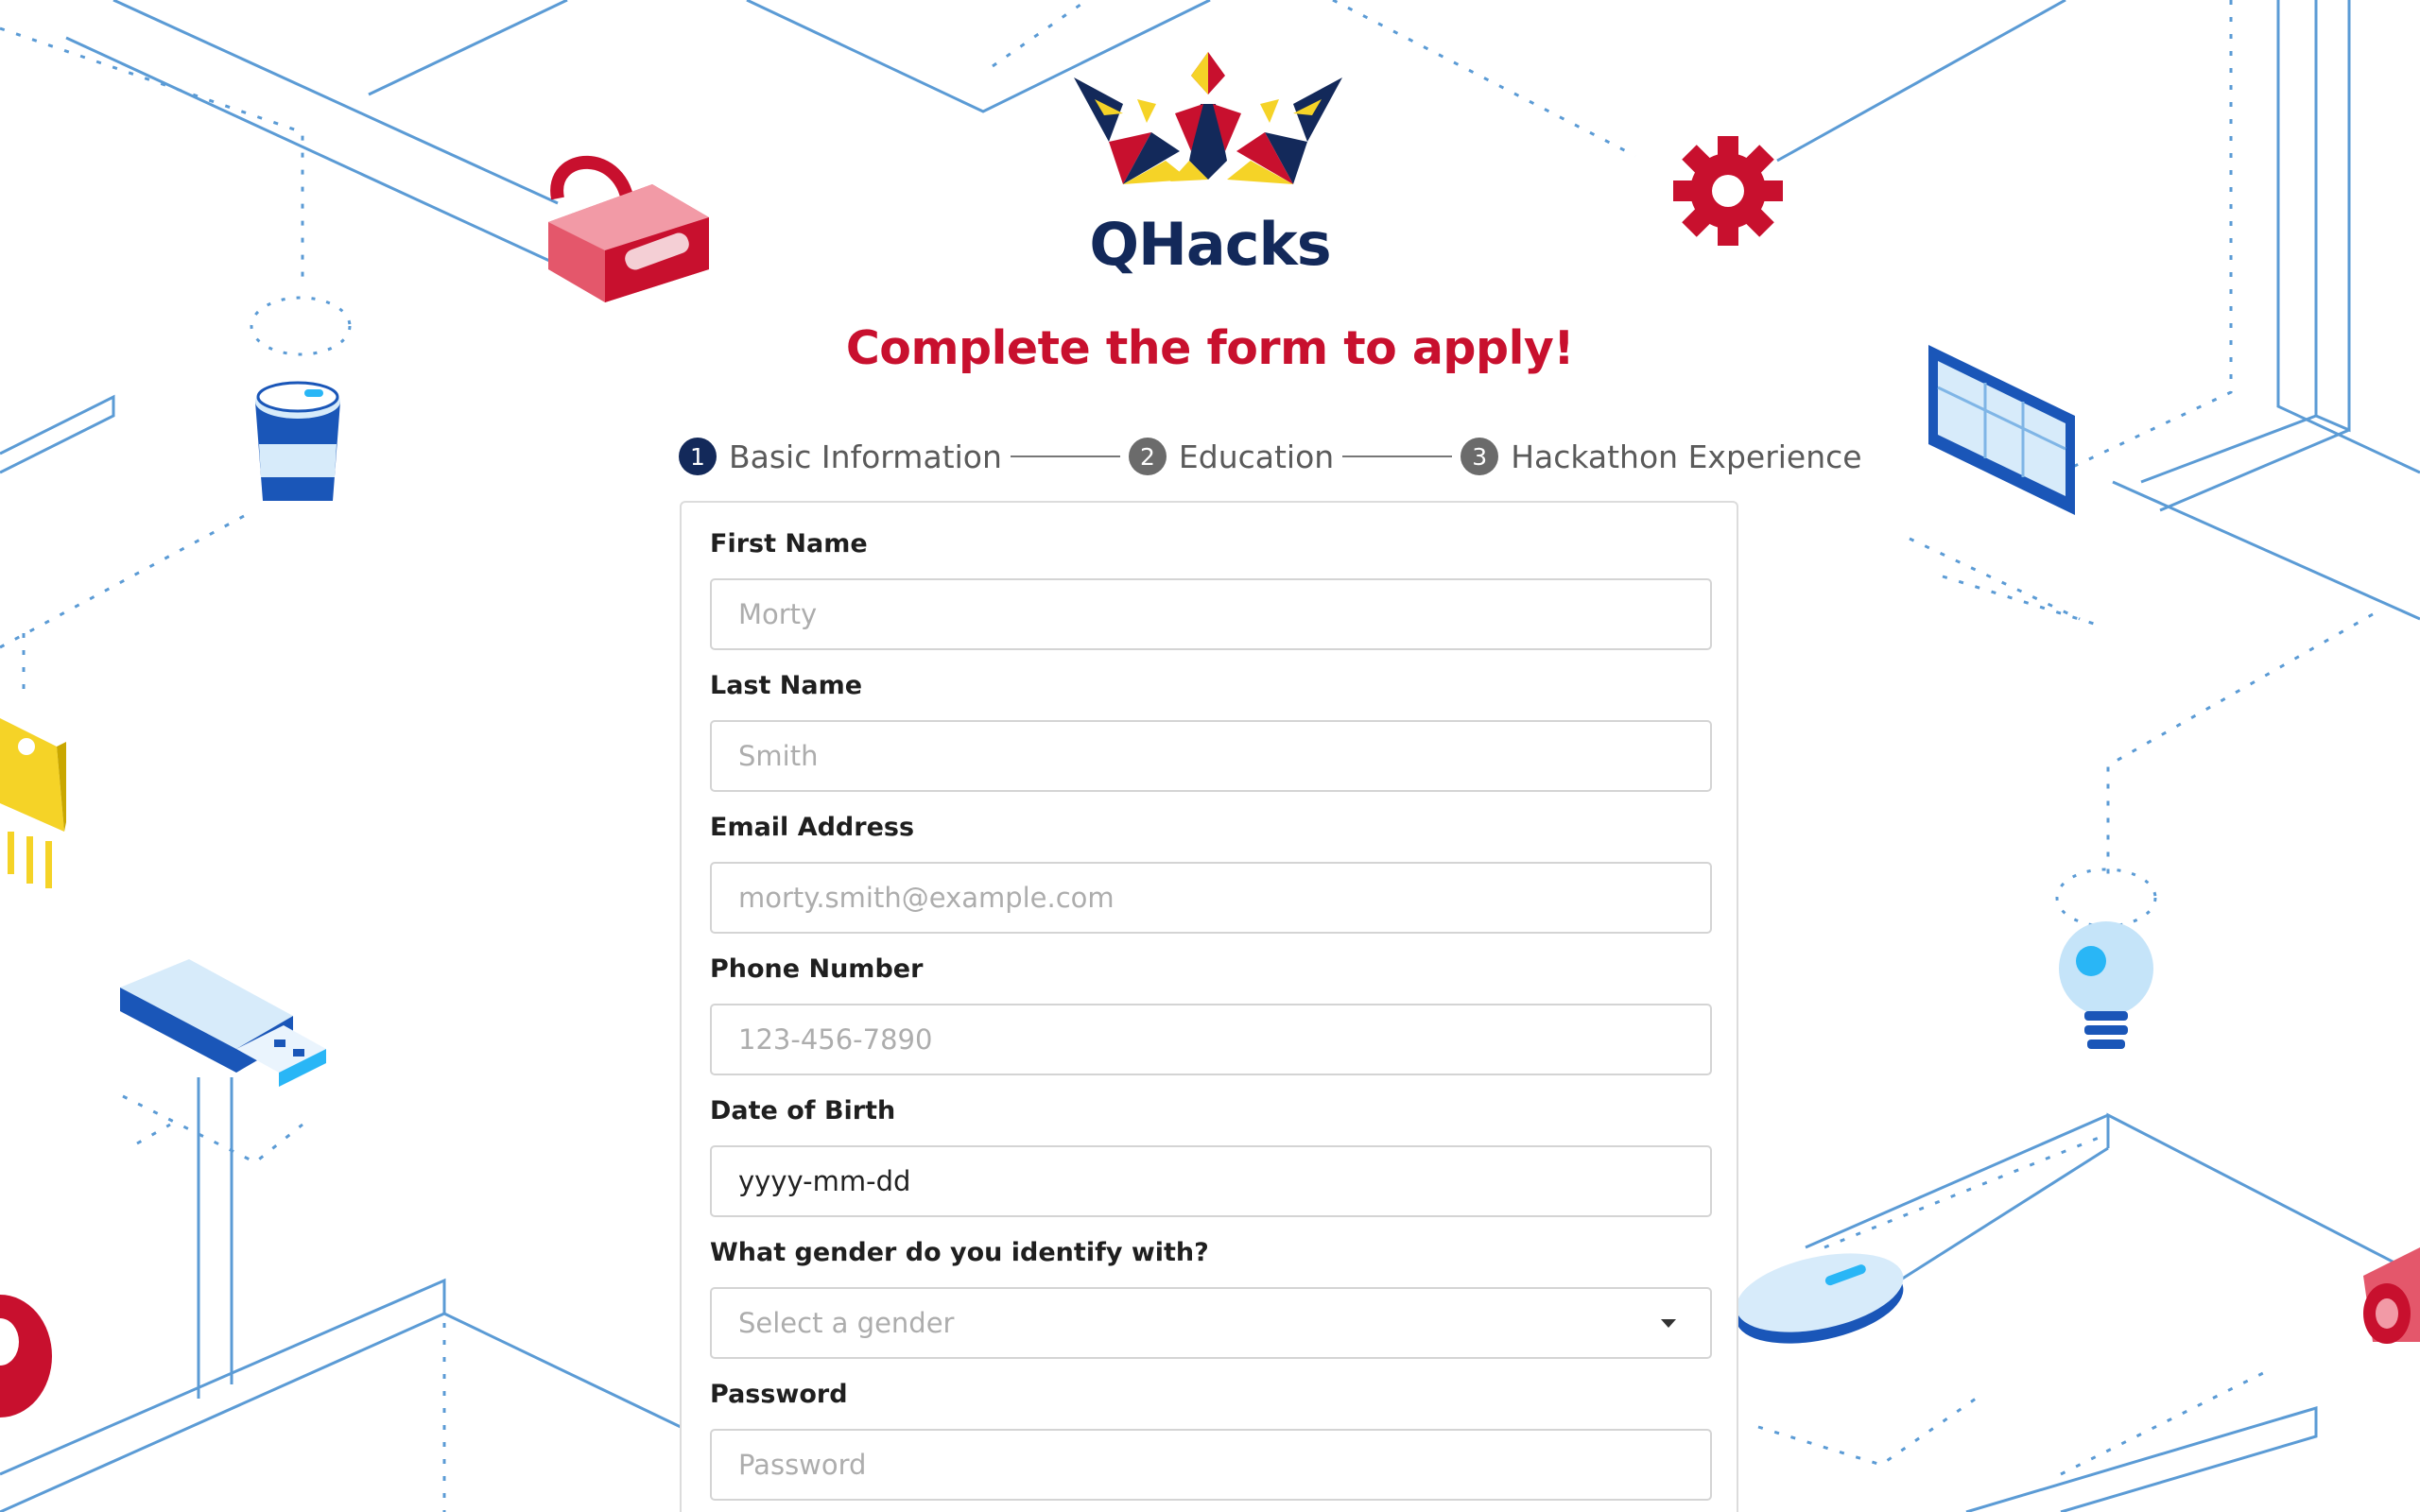 The image size is (2420, 1512). What do you see at coordinates (789, 543) in the screenshot?
I see `first-name-label: First Name` at bounding box center [789, 543].